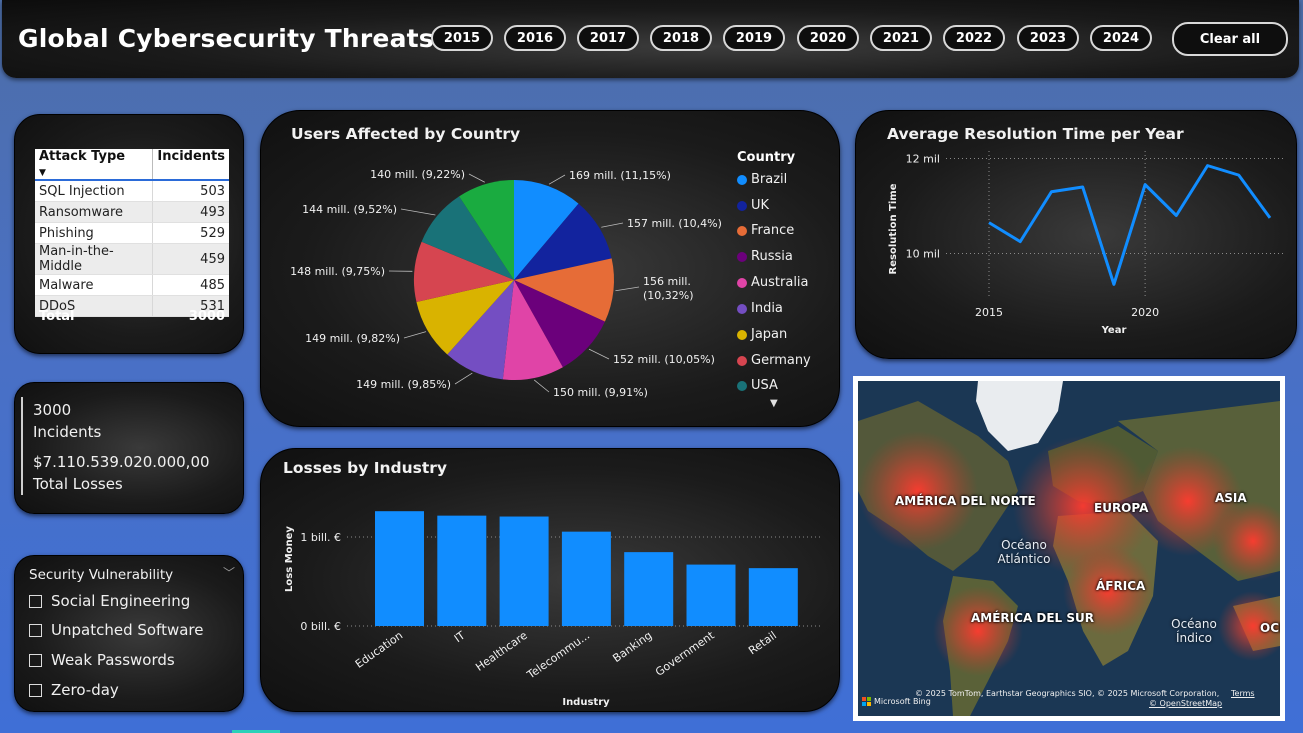 The height and width of the screenshot is (733, 1303). I want to click on table-row: Man-in-the-Middle 459, so click(132, 259).